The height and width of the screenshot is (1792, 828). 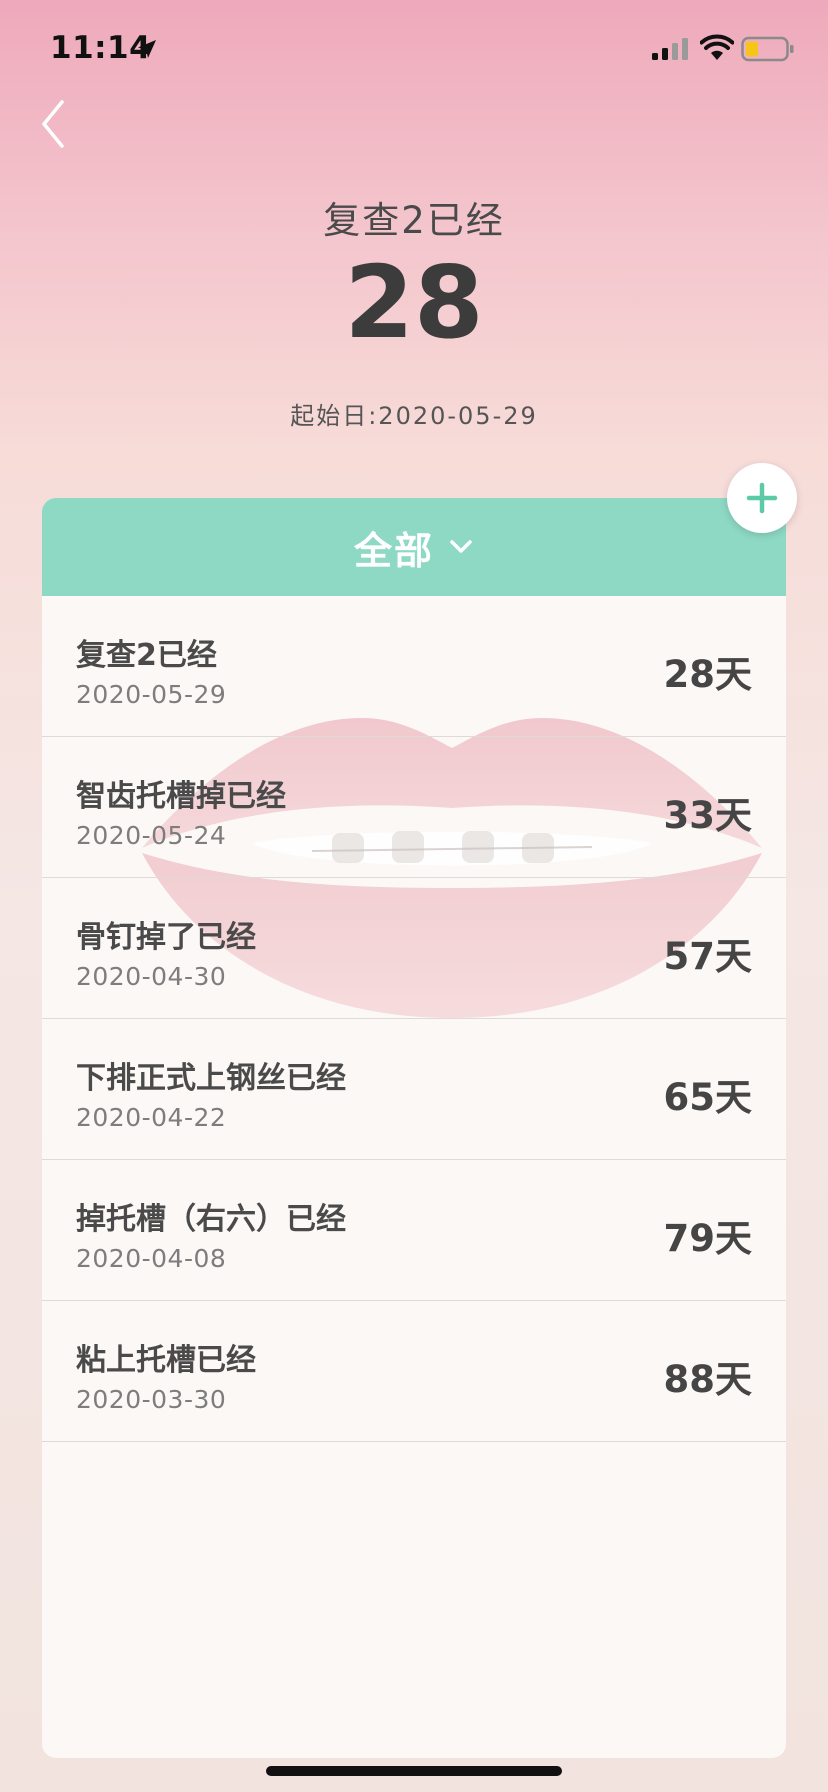 I want to click on event-row: 粘上托槽已经 2020-03-30 88天, so click(x=414, y=1371).